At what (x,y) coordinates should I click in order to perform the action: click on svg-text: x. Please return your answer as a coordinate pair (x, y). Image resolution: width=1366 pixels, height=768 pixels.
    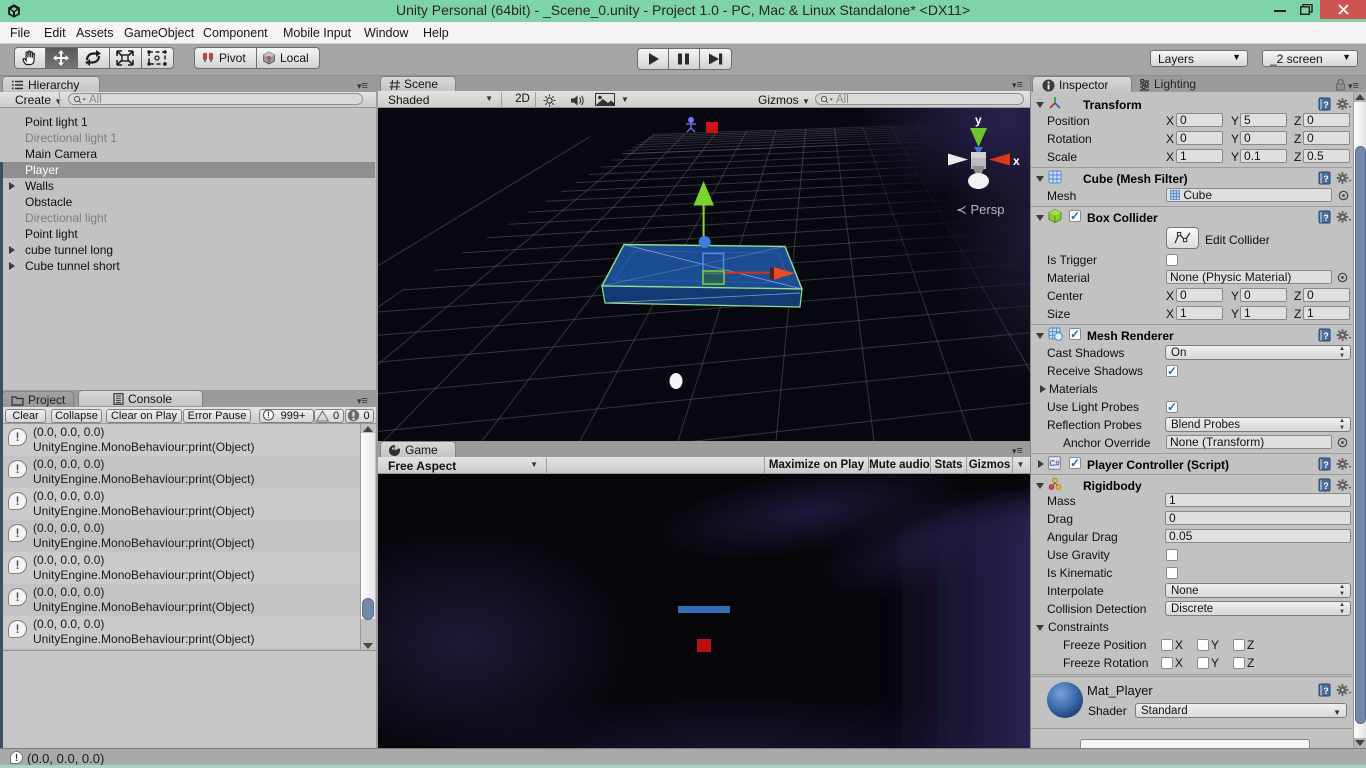
    Looking at the image, I should click on (1016, 161).